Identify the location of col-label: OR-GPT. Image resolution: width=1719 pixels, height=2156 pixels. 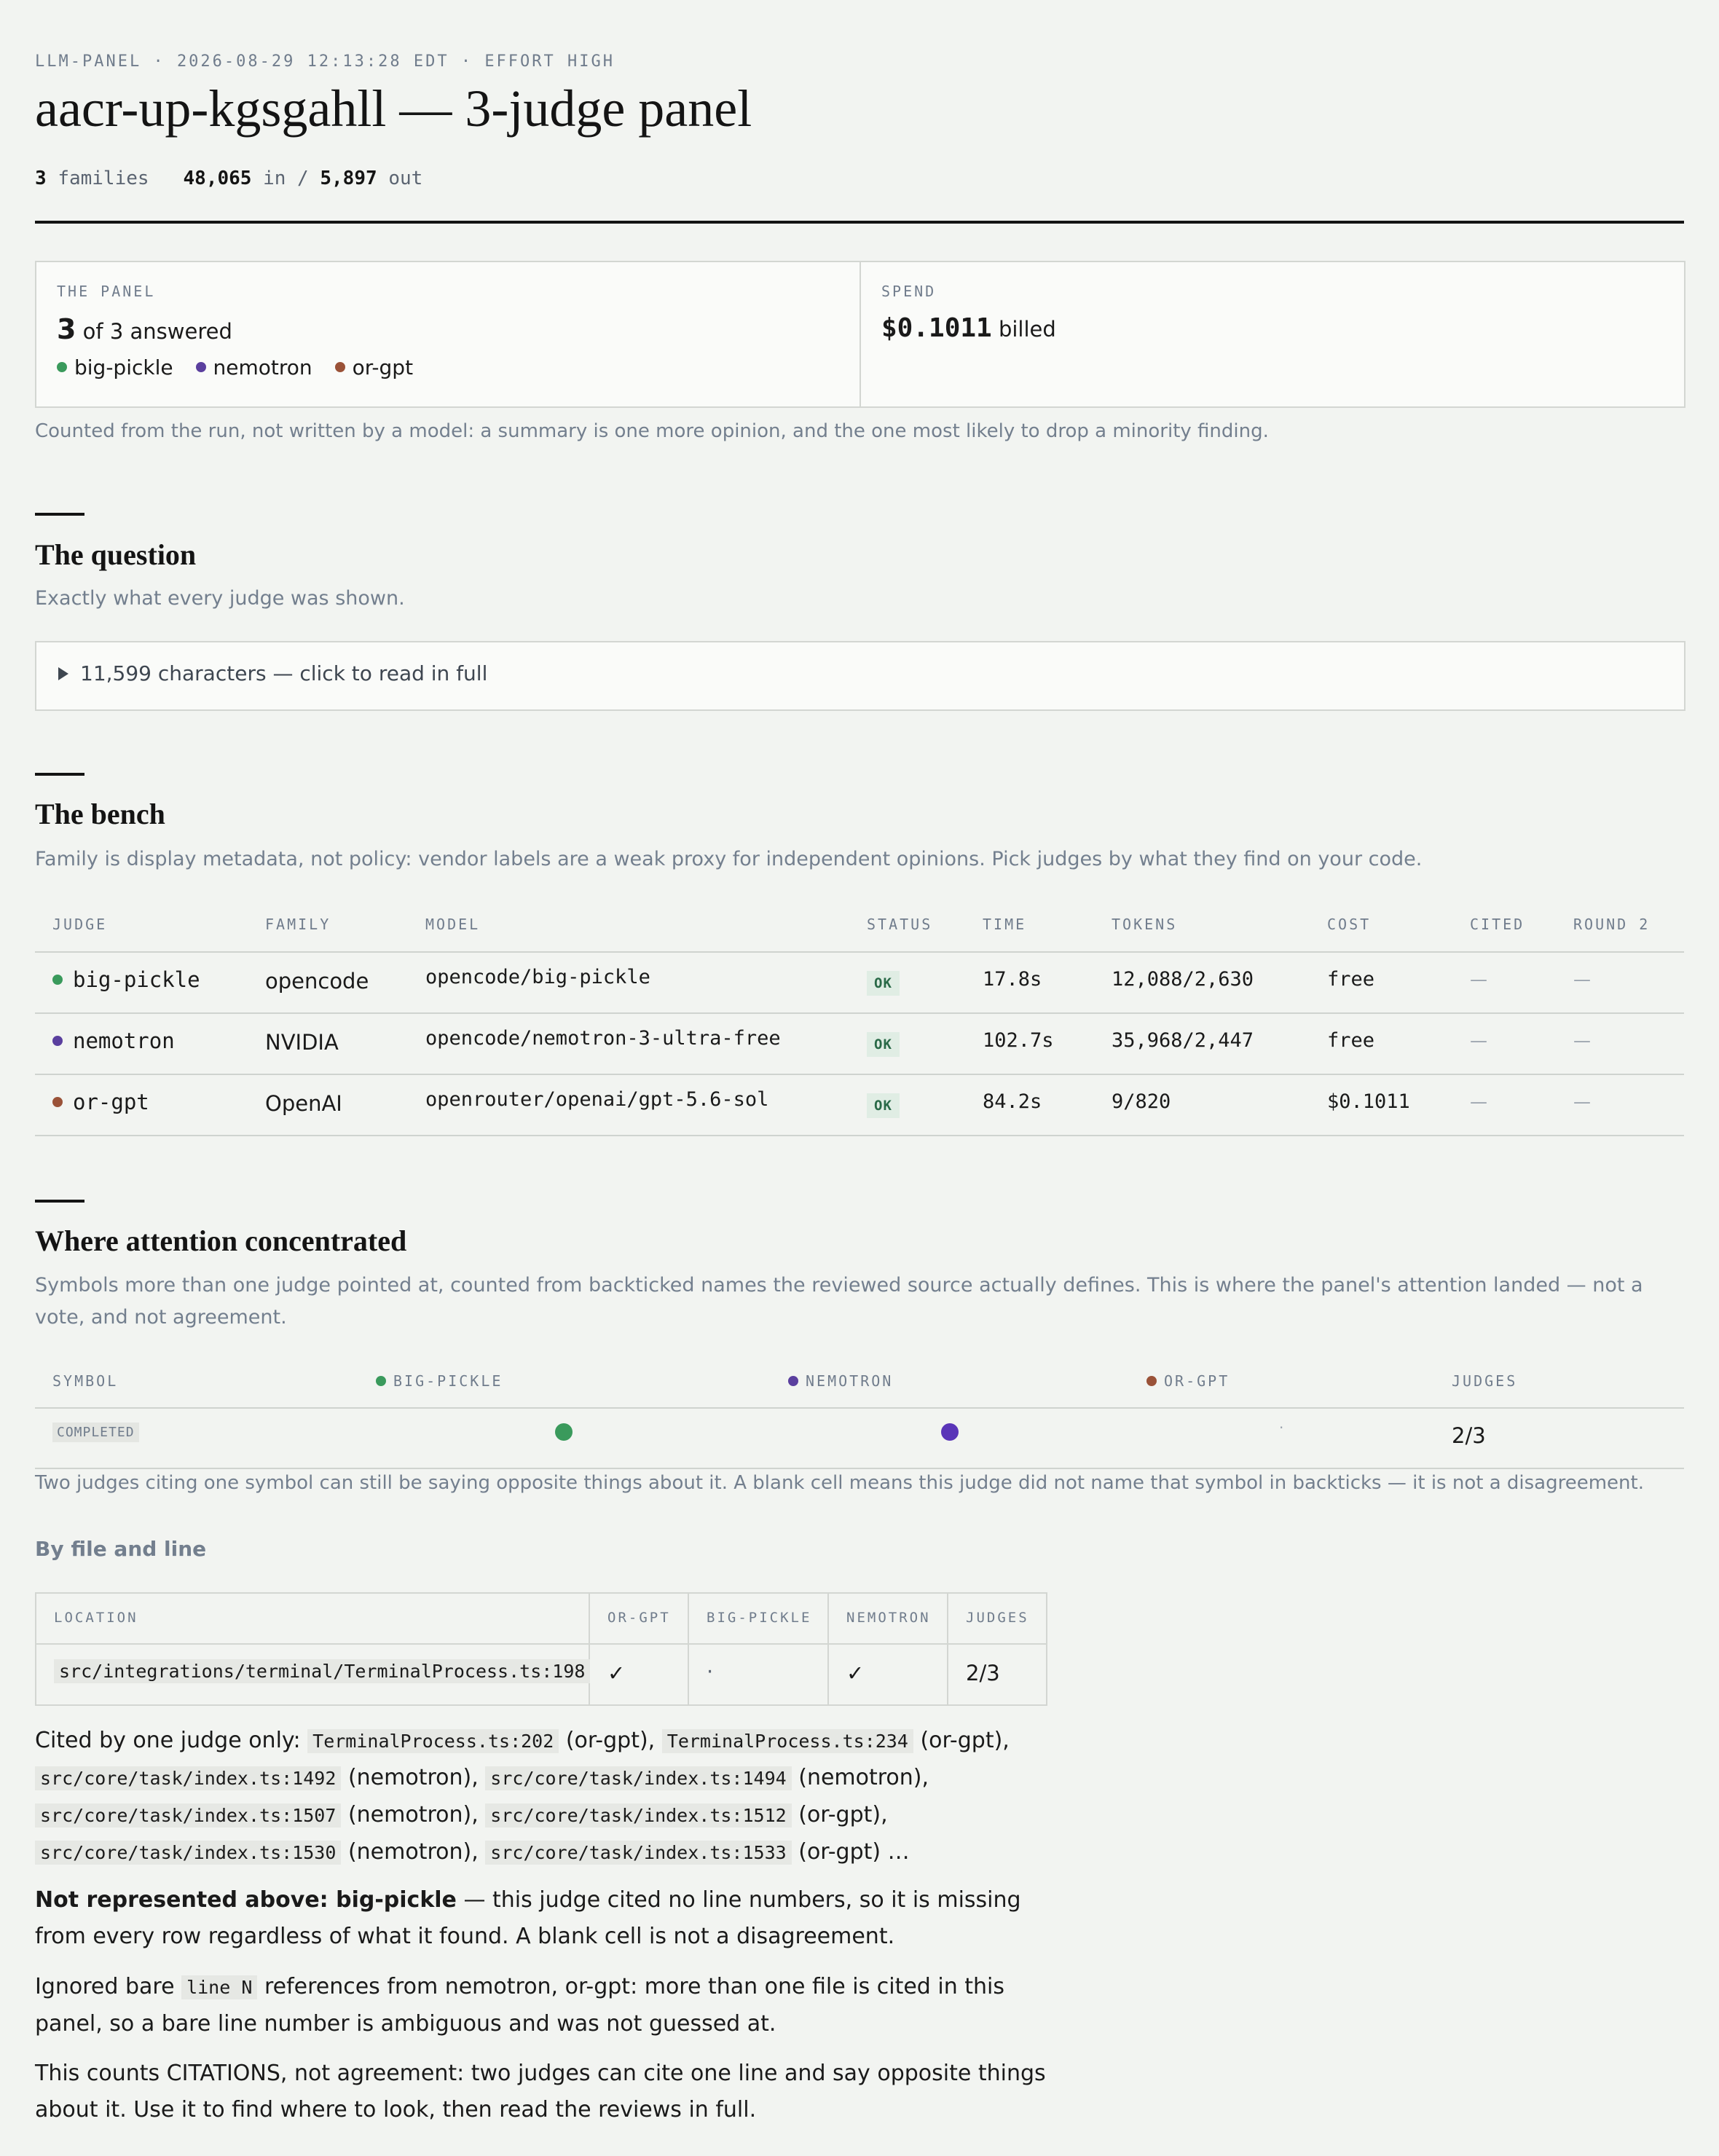
(1197, 1381).